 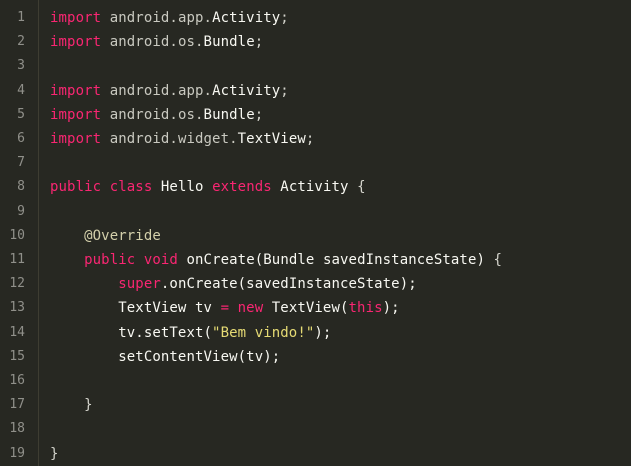 What do you see at coordinates (21, 187) in the screenshot?
I see `line-number: 8` at bounding box center [21, 187].